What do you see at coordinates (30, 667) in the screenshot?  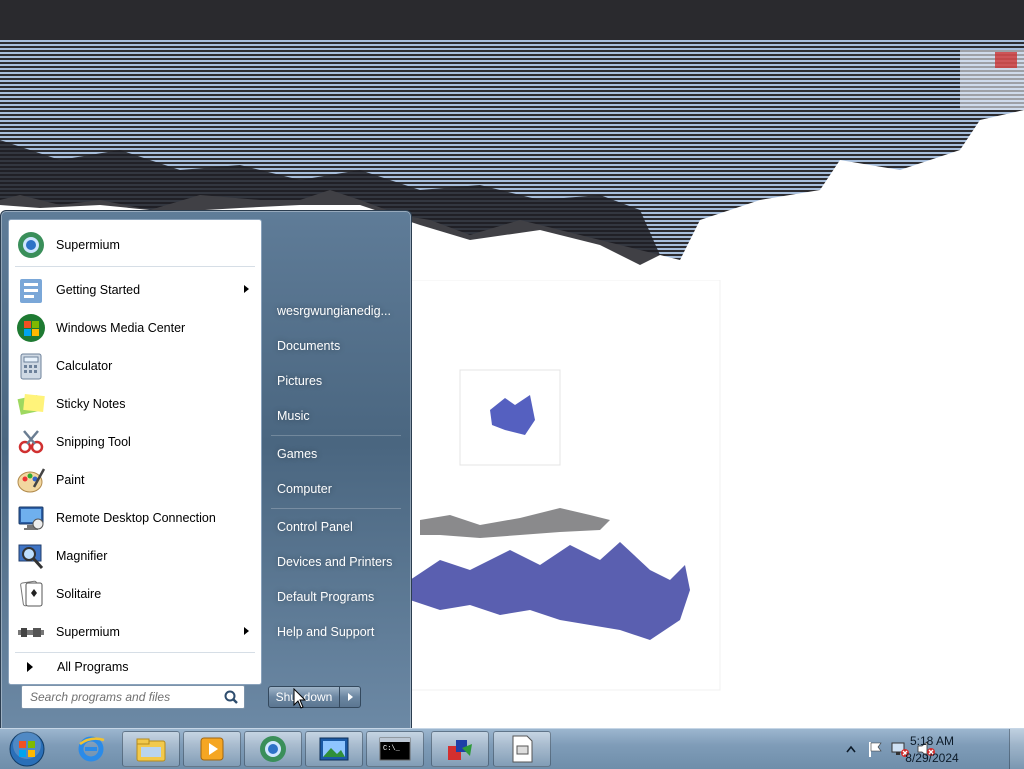 I see `all-programs-arrow-icon` at bounding box center [30, 667].